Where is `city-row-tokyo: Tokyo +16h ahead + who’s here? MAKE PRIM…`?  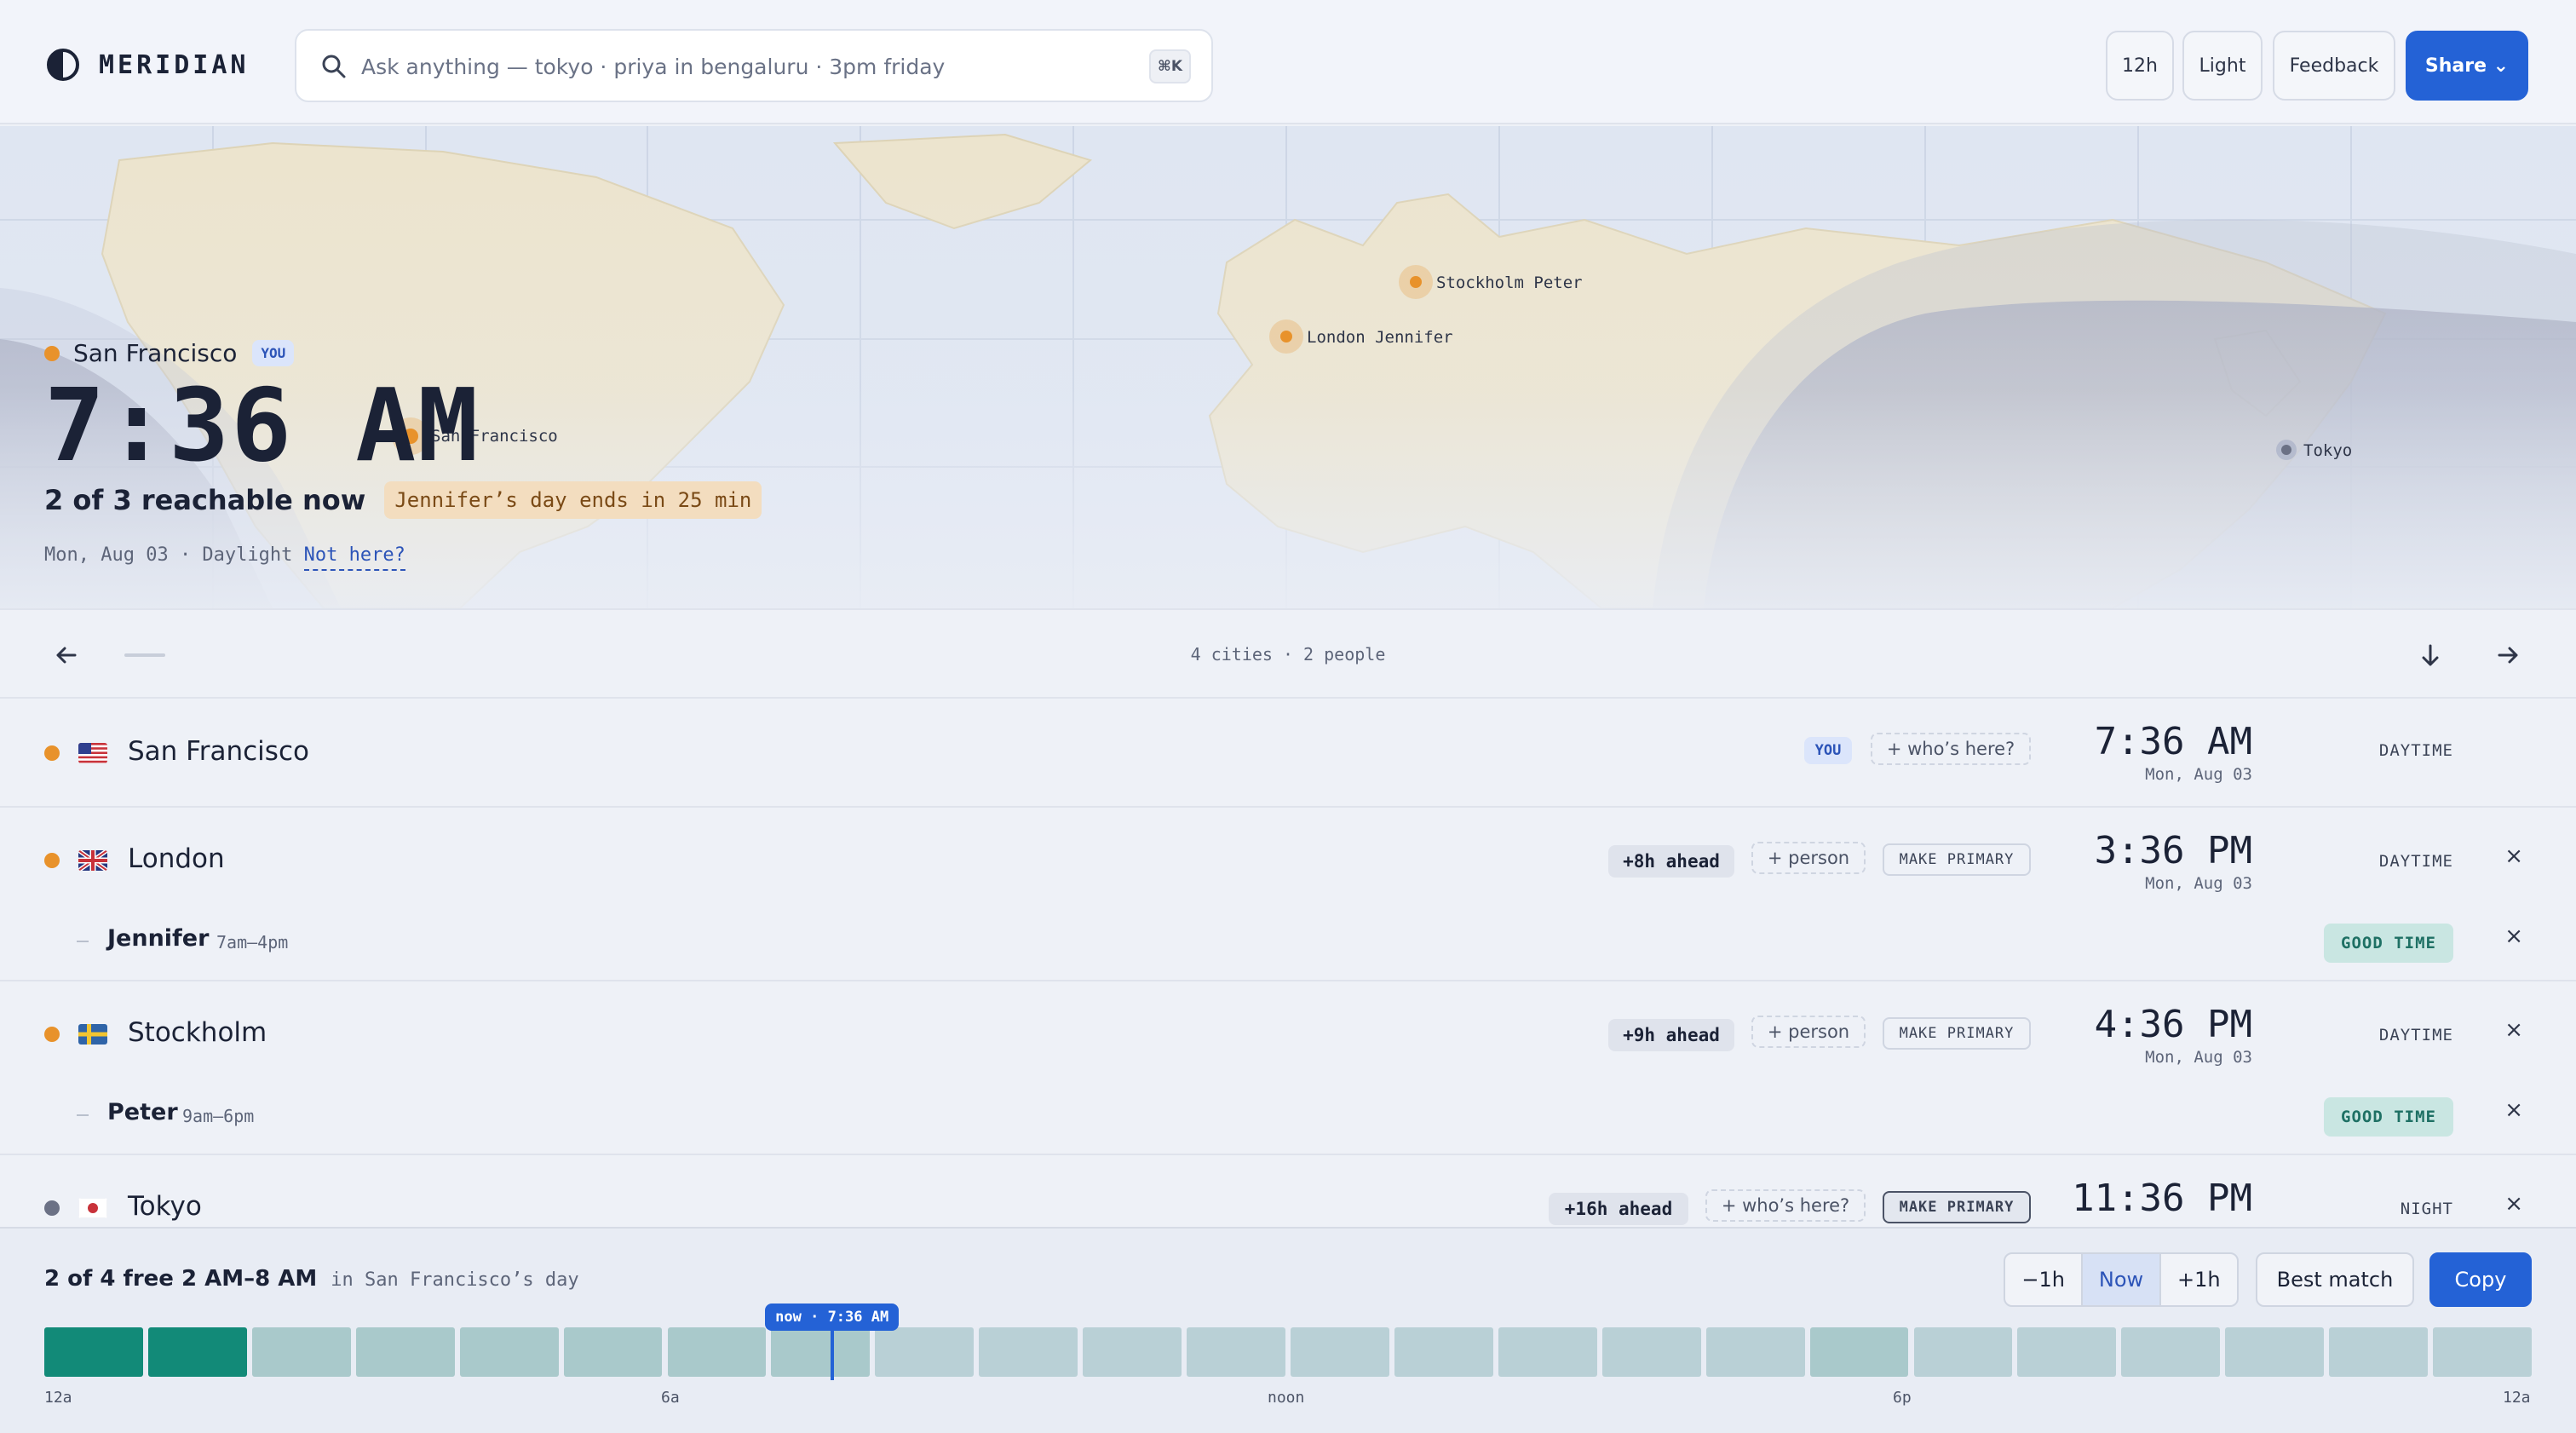
city-row-tokyo: Tokyo +16h ahead + who’s here? MAKE PRIM… is located at coordinates (1288, 1191).